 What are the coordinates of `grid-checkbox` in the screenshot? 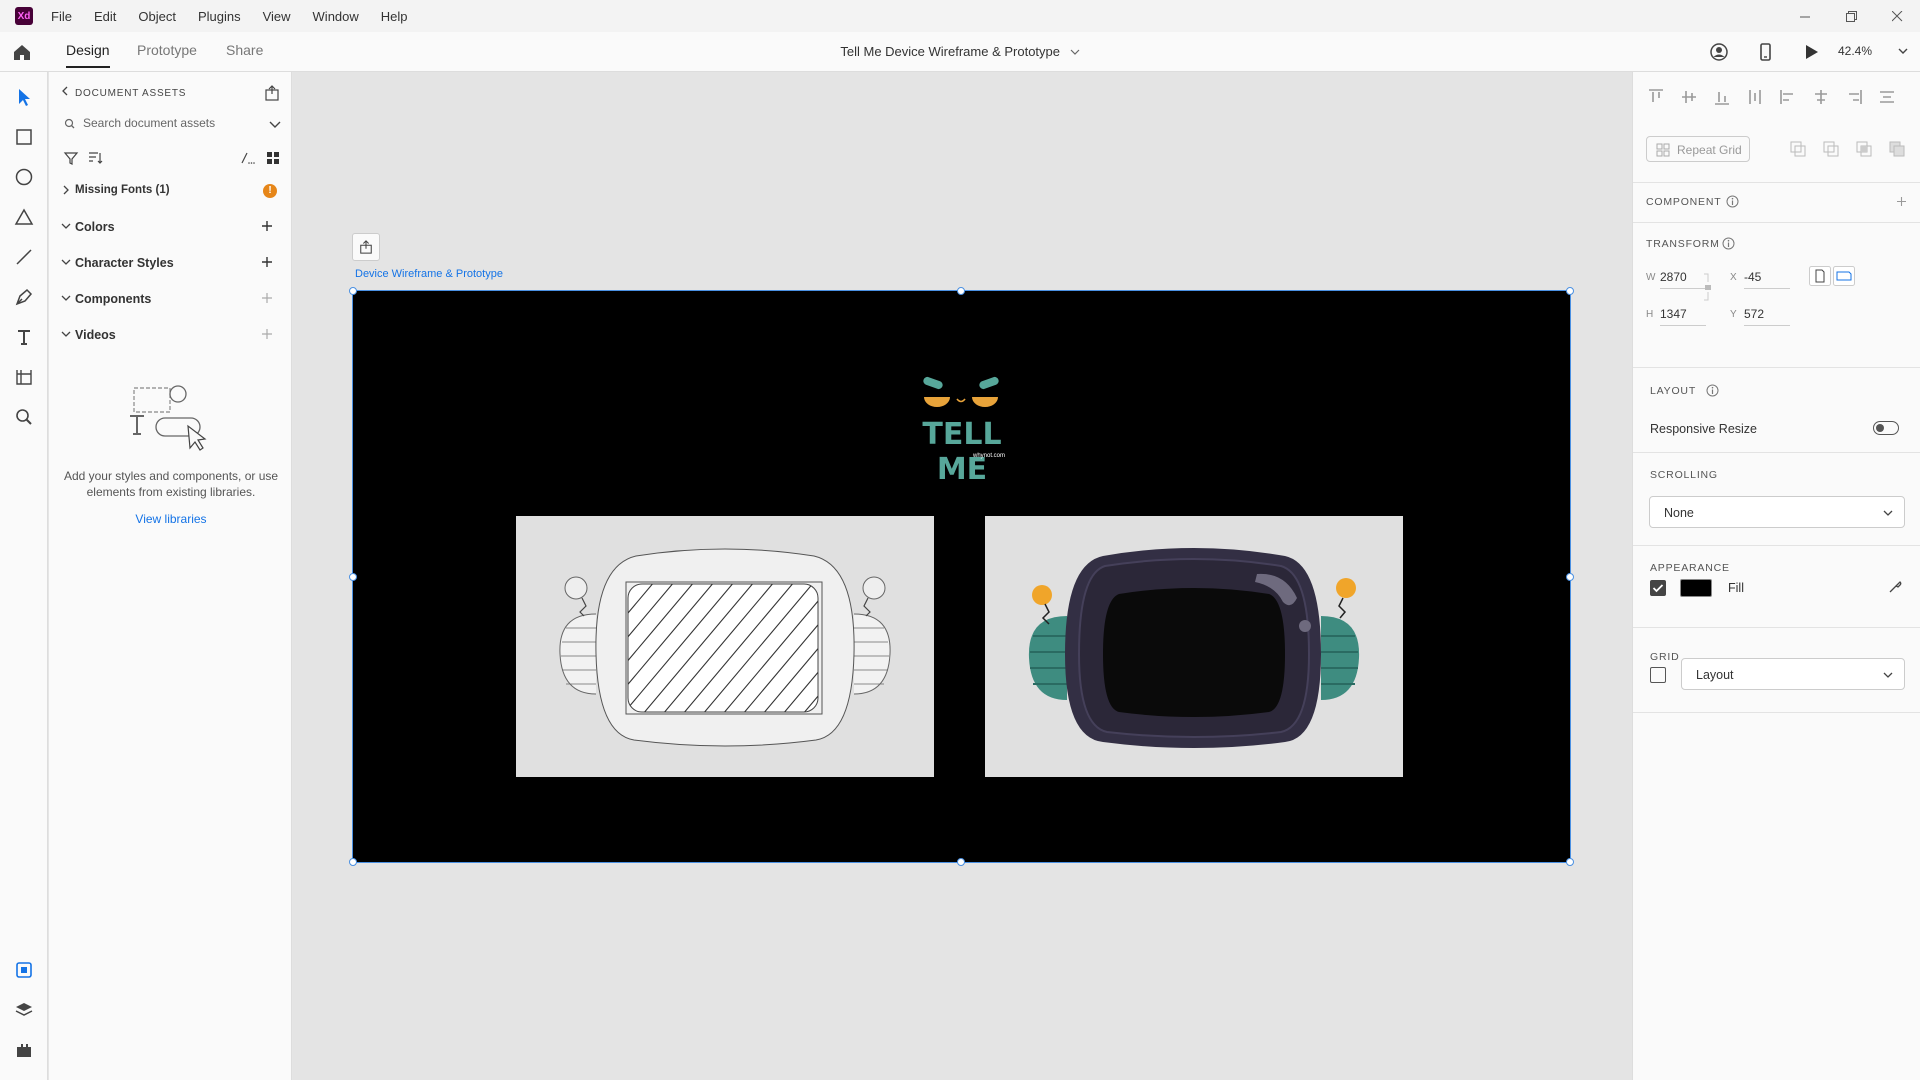 It's located at (1658, 675).